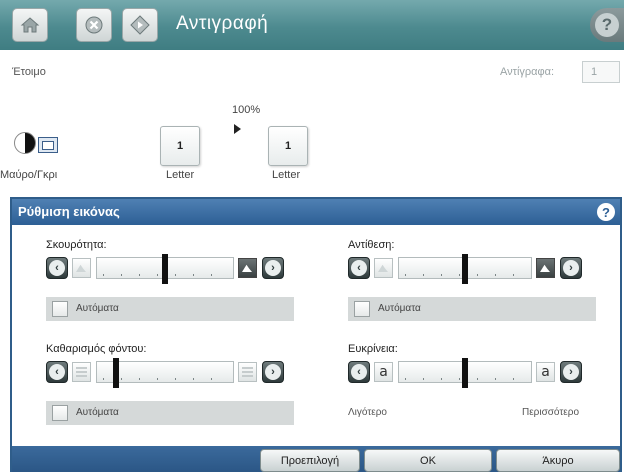 The width and height of the screenshot is (624, 472). What do you see at coordinates (310, 460) in the screenshot?
I see `default-button: Προεπιλογή` at bounding box center [310, 460].